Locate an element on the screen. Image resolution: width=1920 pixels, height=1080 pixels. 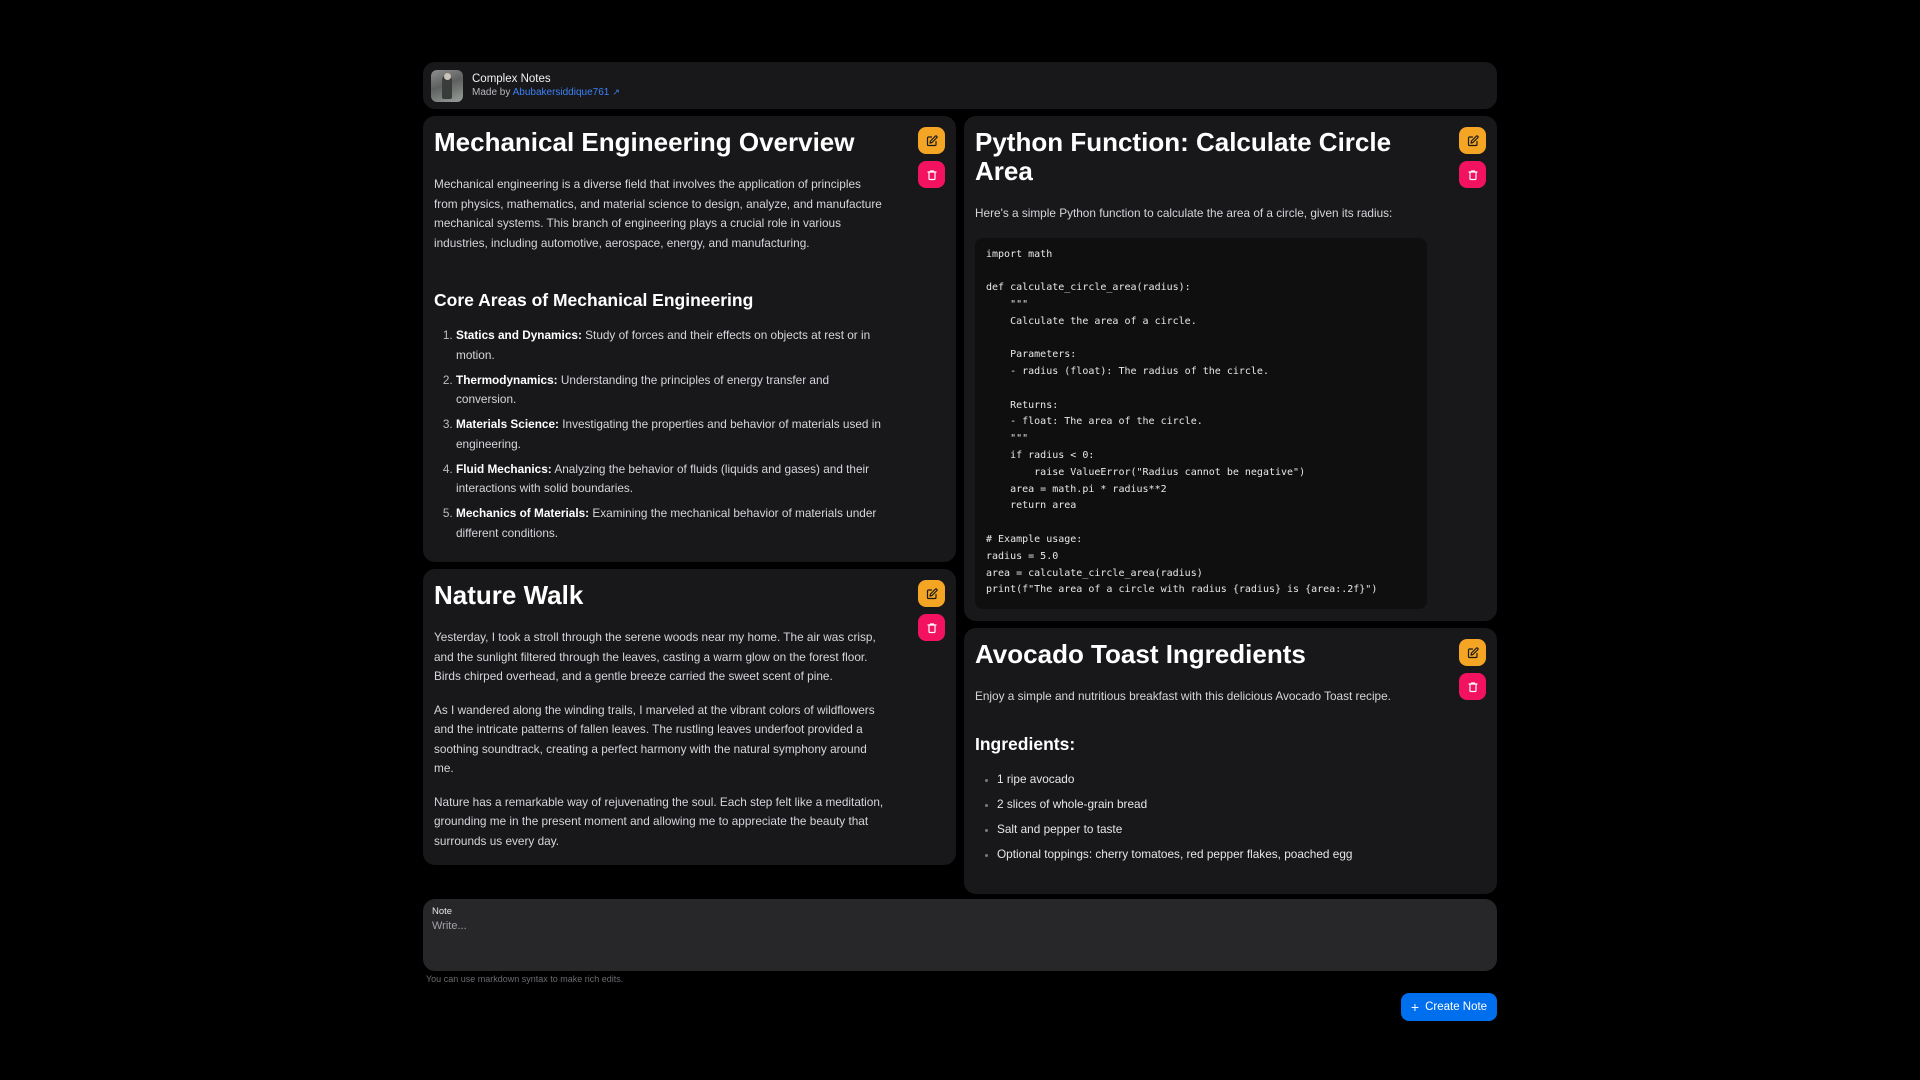
app-title: Complex Notes is located at coordinates (511, 79).